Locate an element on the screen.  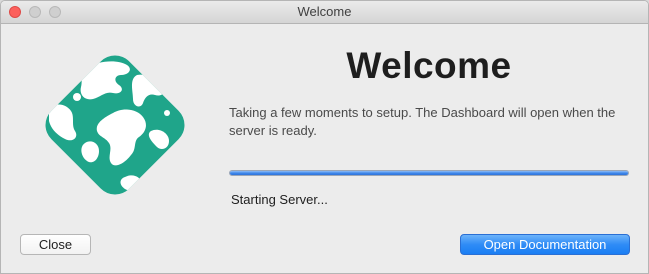
close-button: Close is located at coordinates (55, 244).